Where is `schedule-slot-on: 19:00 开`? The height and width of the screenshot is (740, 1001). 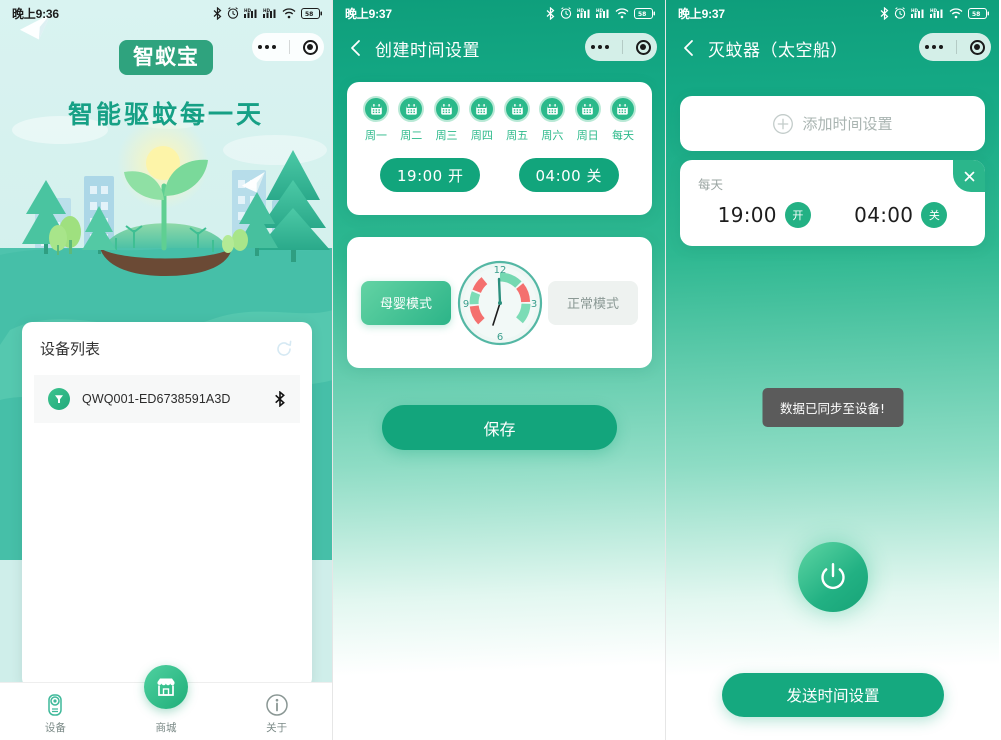 schedule-slot-on: 19:00 开 is located at coordinates (764, 215).